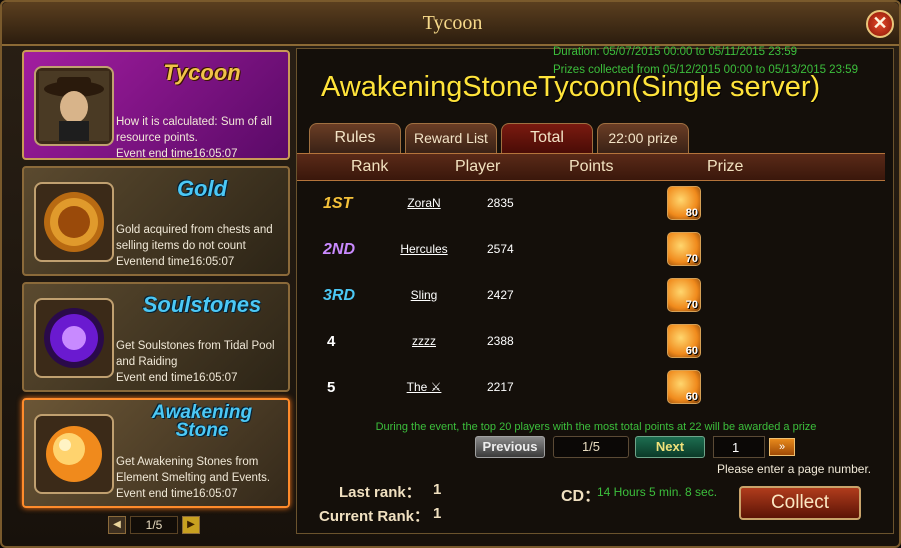 The height and width of the screenshot is (548, 901). What do you see at coordinates (338, 203) in the screenshot?
I see `rank-badge: 1ST` at bounding box center [338, 203].